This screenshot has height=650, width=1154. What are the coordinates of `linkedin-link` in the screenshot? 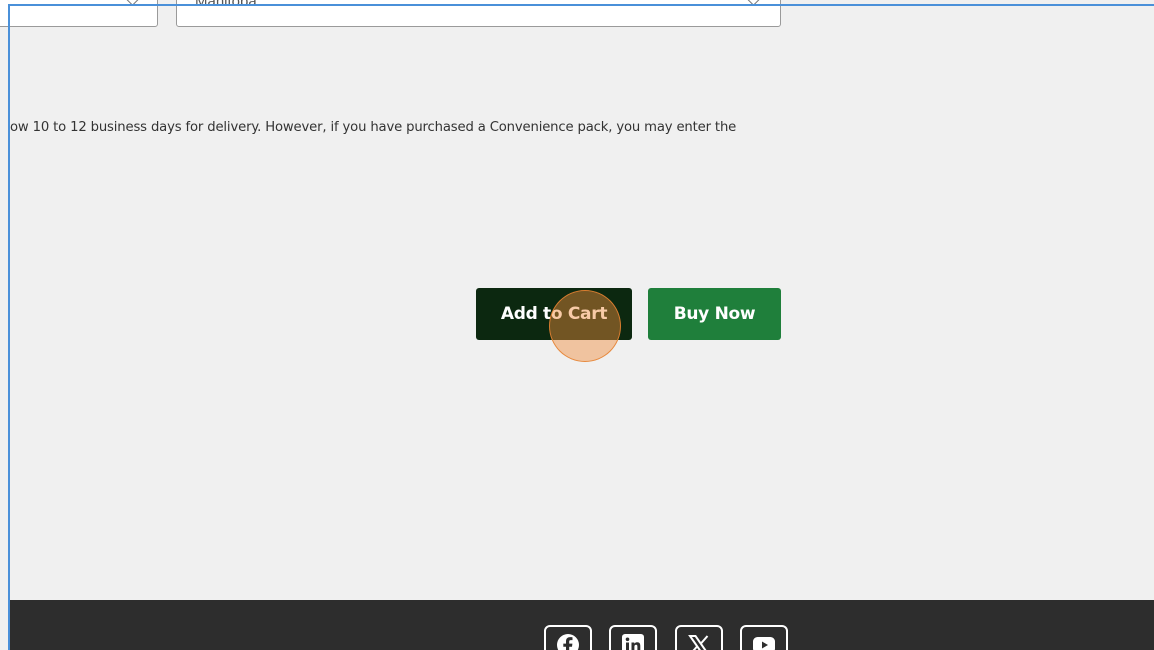 It's located at (633, 637).